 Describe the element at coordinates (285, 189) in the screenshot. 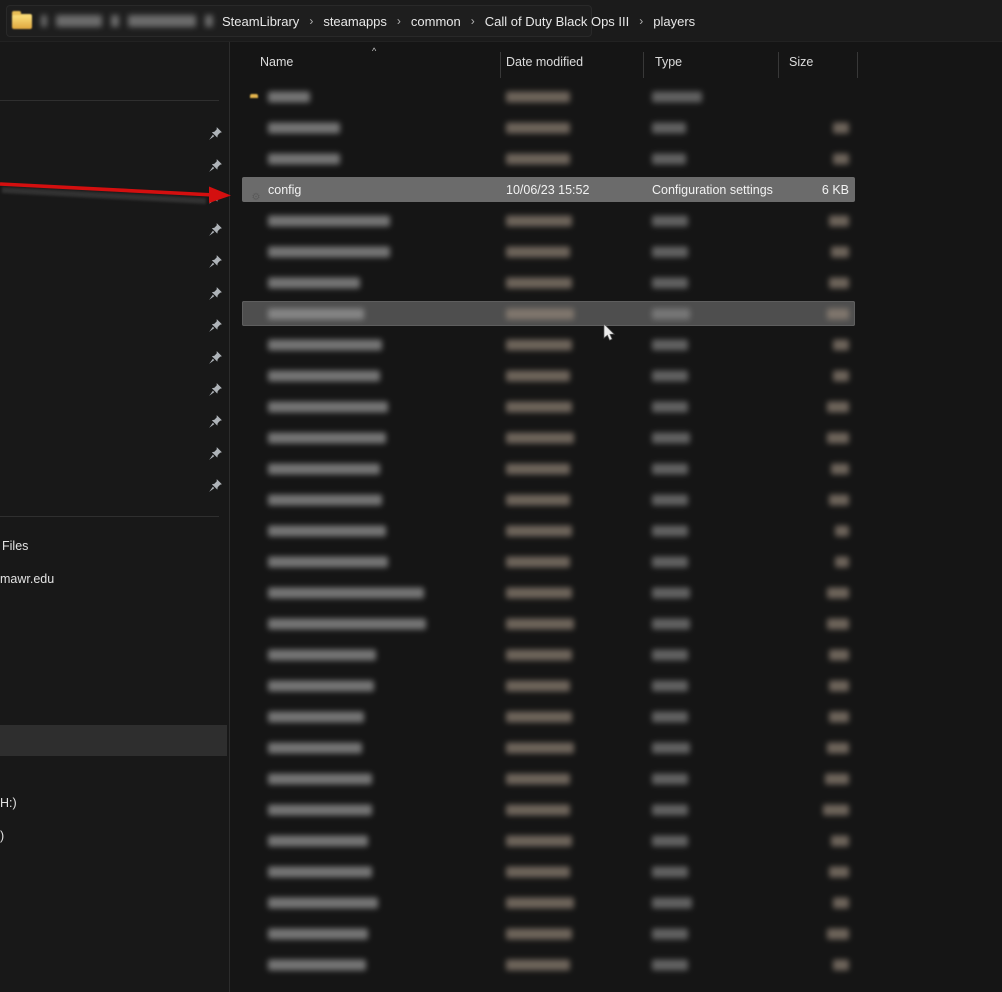

I see `file-name: config` at that location.